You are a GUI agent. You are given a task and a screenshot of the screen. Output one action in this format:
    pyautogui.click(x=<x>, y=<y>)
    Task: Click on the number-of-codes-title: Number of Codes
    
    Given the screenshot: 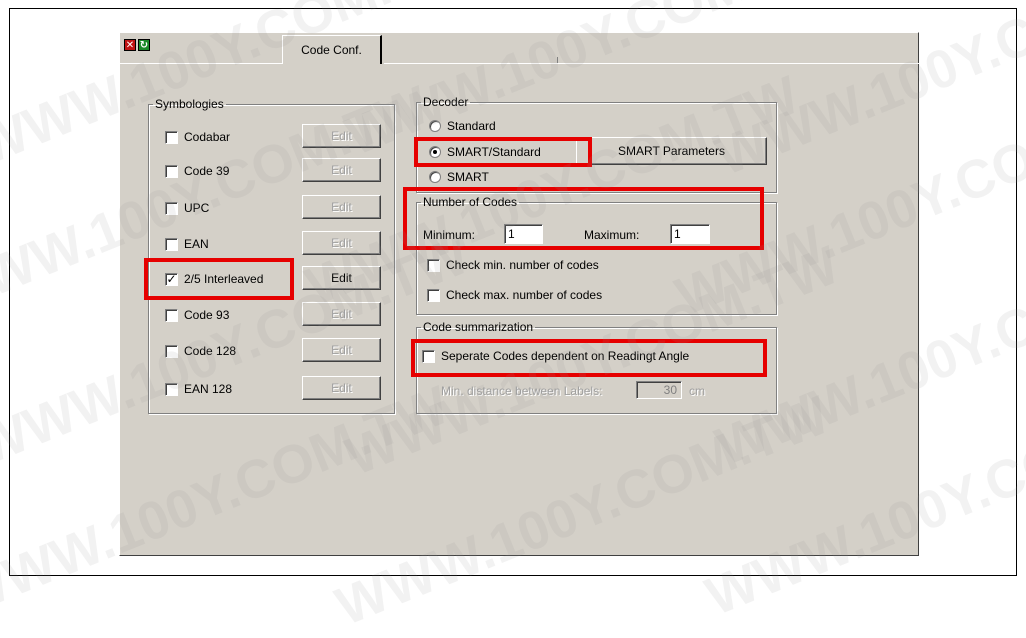 What is the action you would take?
    pyautogui.click(x=470, y=202)
    